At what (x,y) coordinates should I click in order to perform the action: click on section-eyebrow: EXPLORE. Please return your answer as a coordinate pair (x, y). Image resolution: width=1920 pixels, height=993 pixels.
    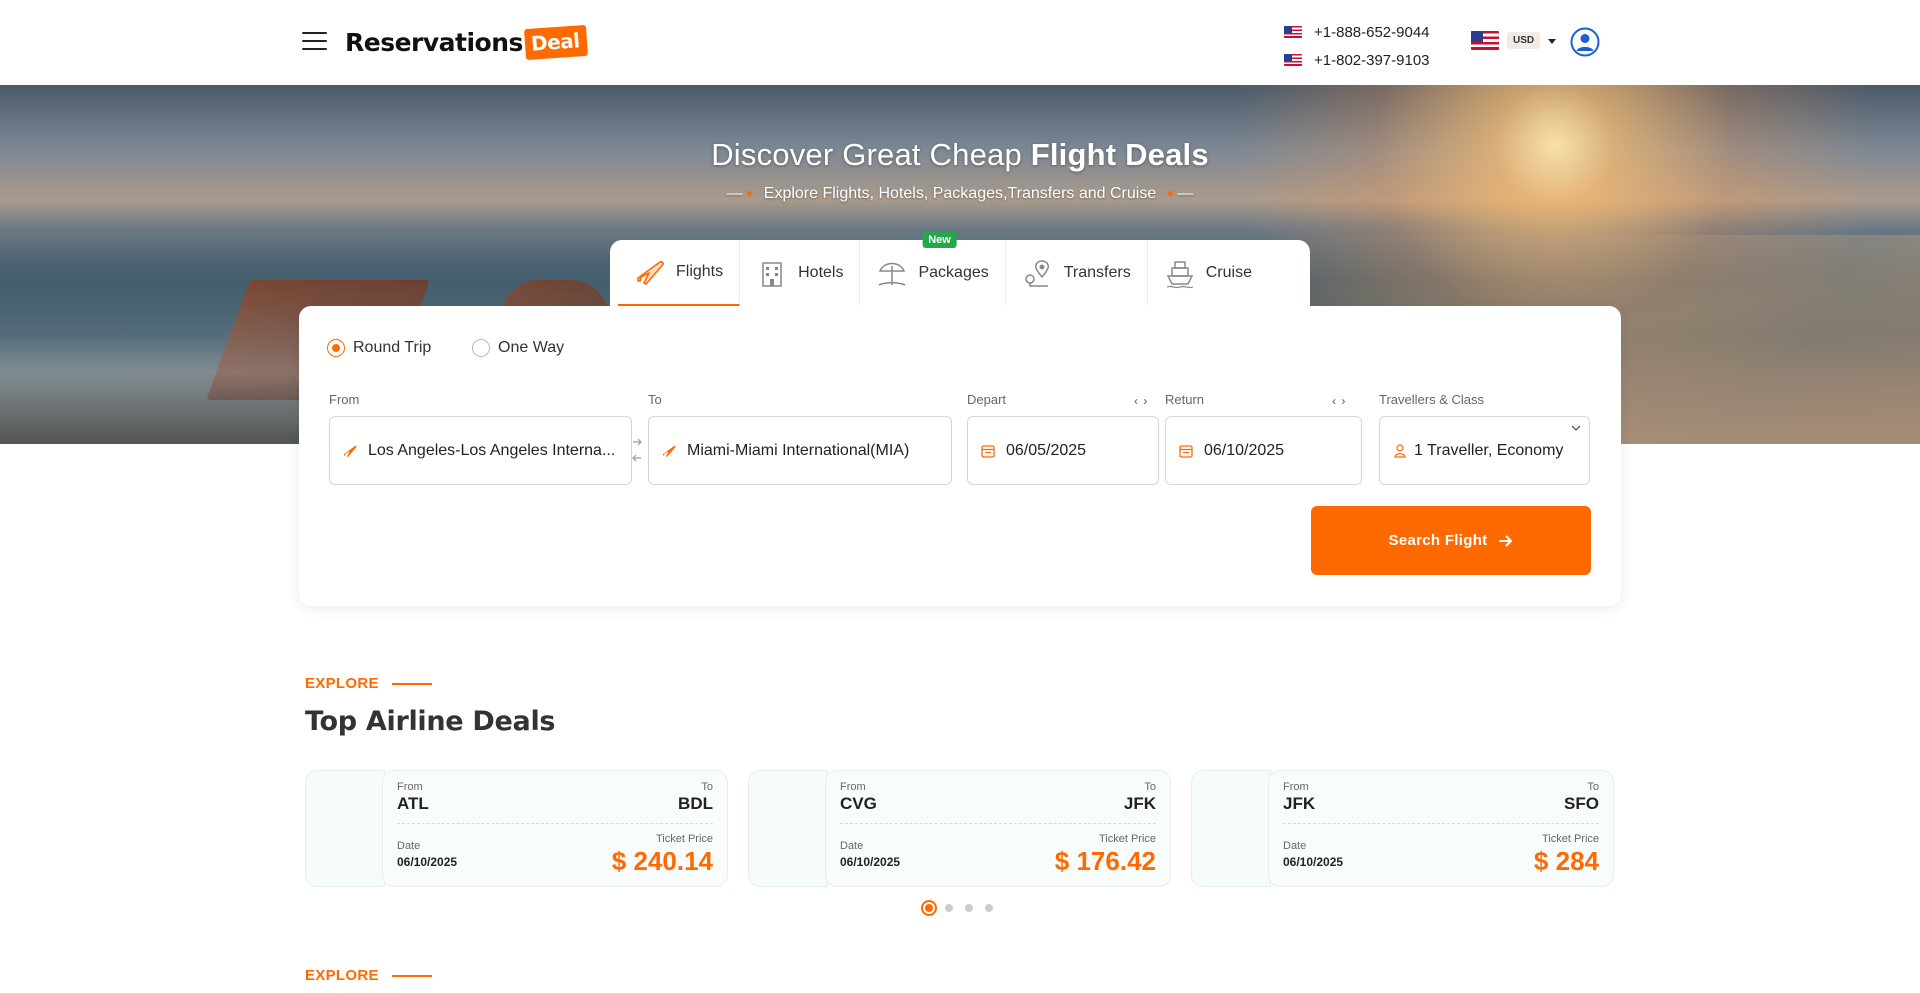
    Looking at the image, I should click on (368, 683).